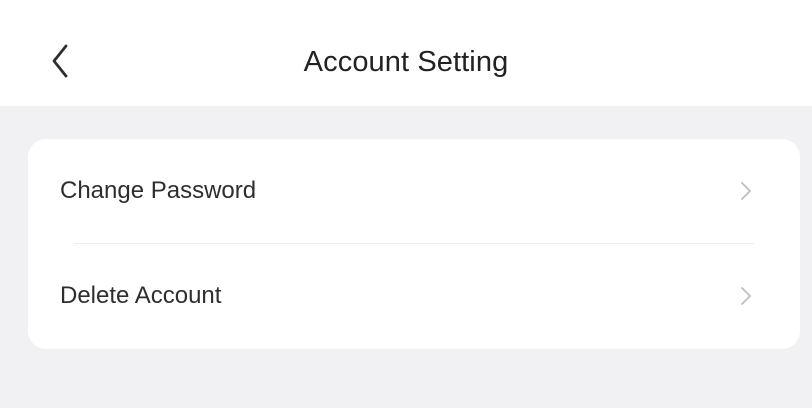 The width and height of the screenshot is (812, 408). Describe the element at coordinates (141, 295) in the screenshot. I see `delete-account-label: Delete Account` at that location.